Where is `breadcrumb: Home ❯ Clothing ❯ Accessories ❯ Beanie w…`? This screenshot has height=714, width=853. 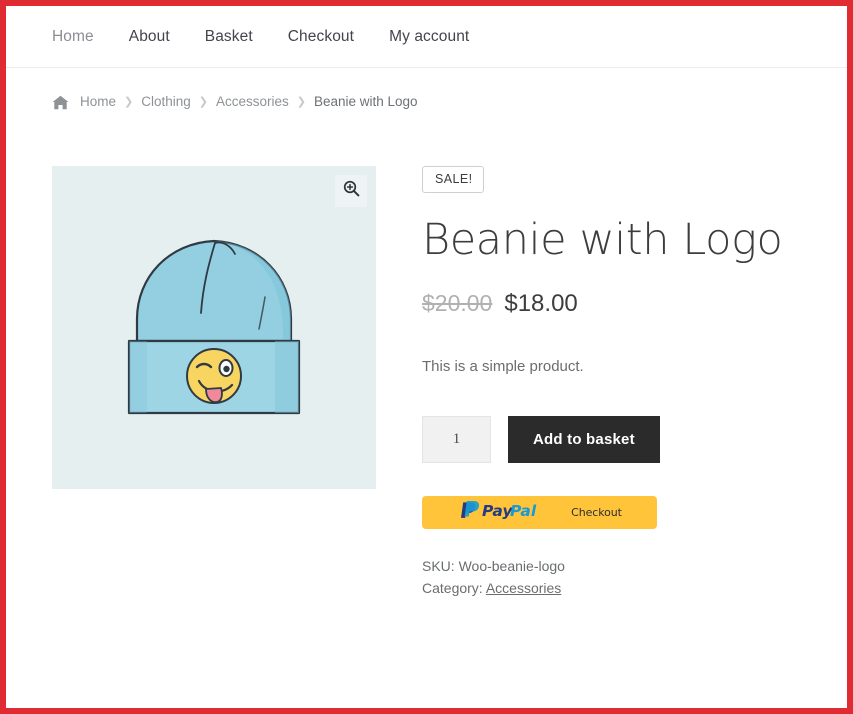 breadcrumb: Home ❯ Clothing ❯ Accessories ❯ Beanie w… is located at coordinates (426, 89).